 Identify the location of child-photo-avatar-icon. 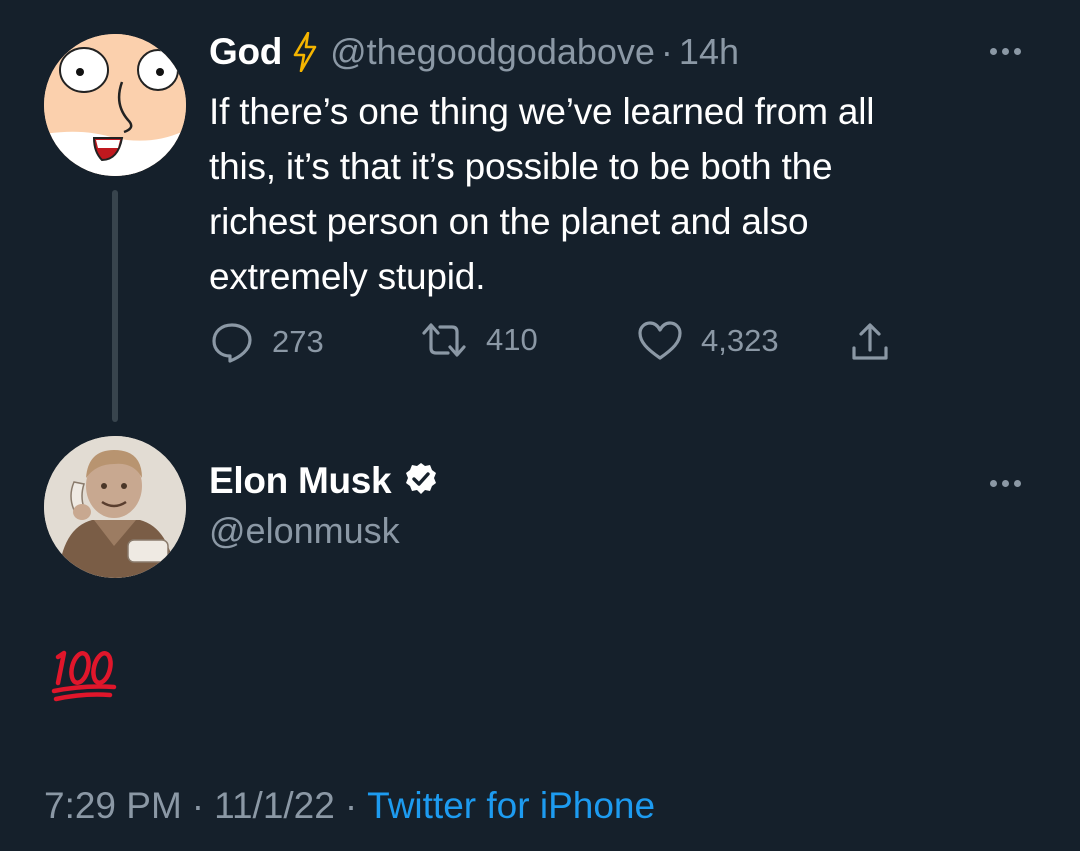
(115, 507).